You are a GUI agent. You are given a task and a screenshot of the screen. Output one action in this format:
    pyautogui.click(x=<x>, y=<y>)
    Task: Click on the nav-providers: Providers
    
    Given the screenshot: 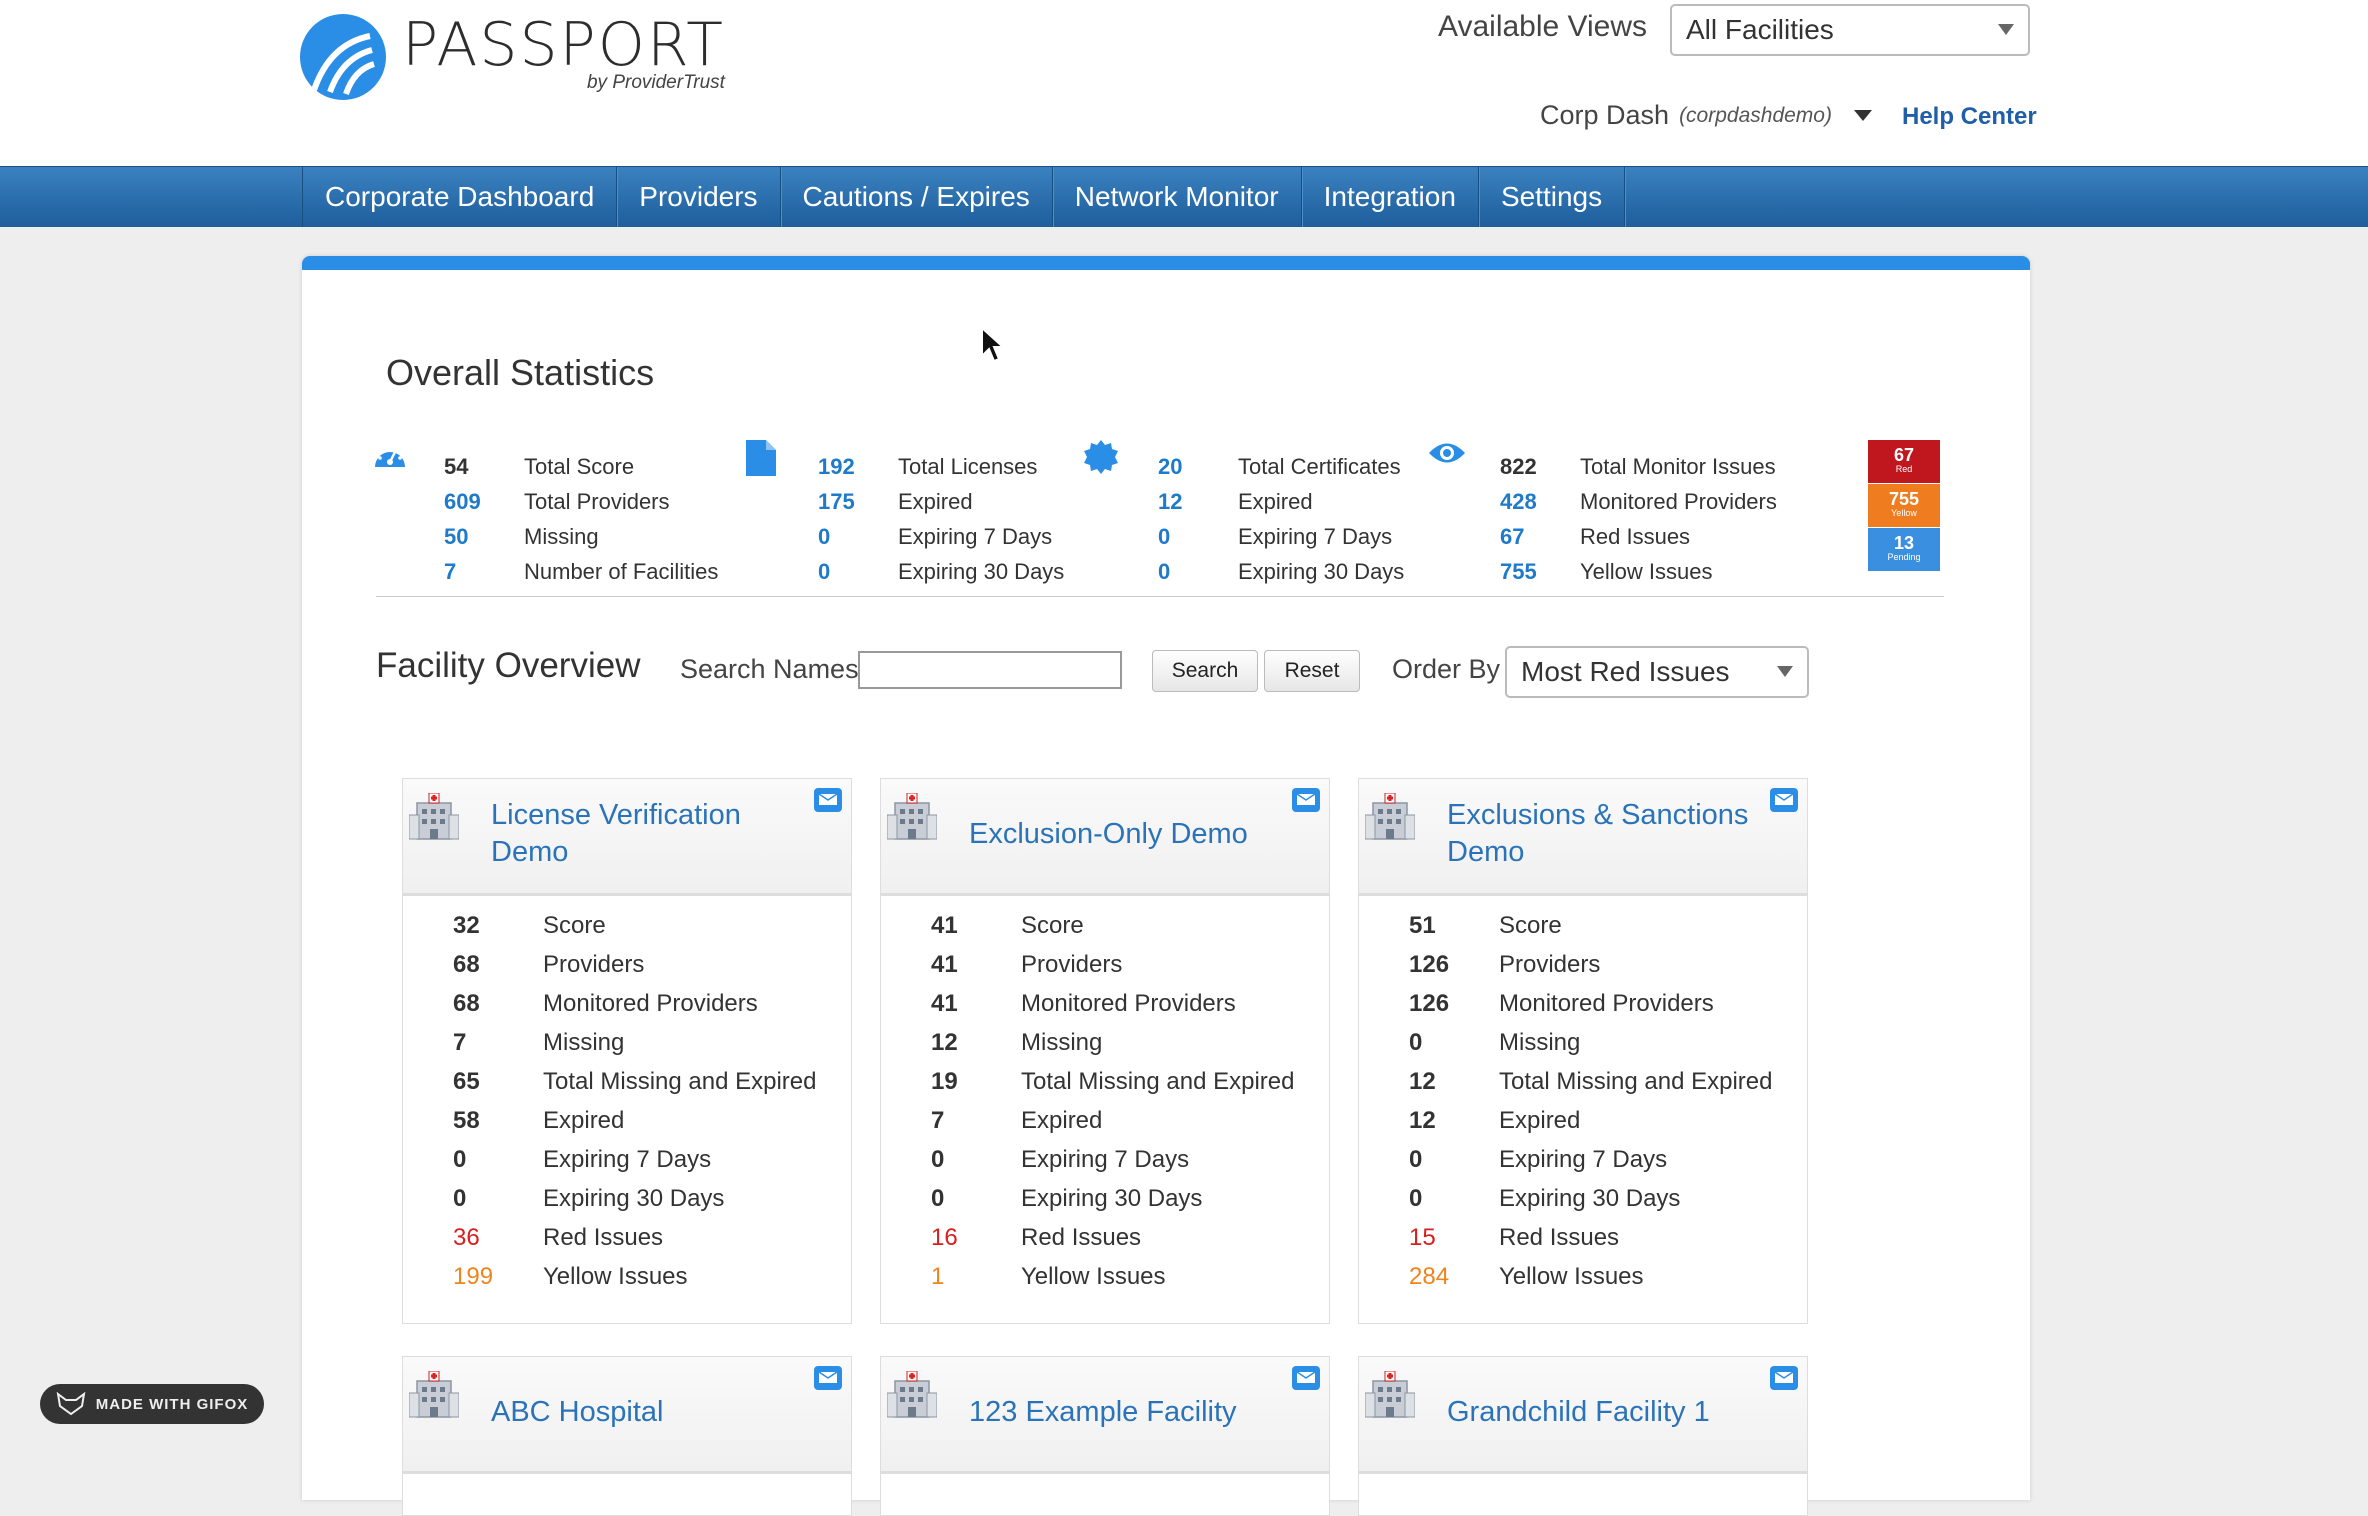 What is the action you would take?
    pyautogui.click(x=699, y=197)
    